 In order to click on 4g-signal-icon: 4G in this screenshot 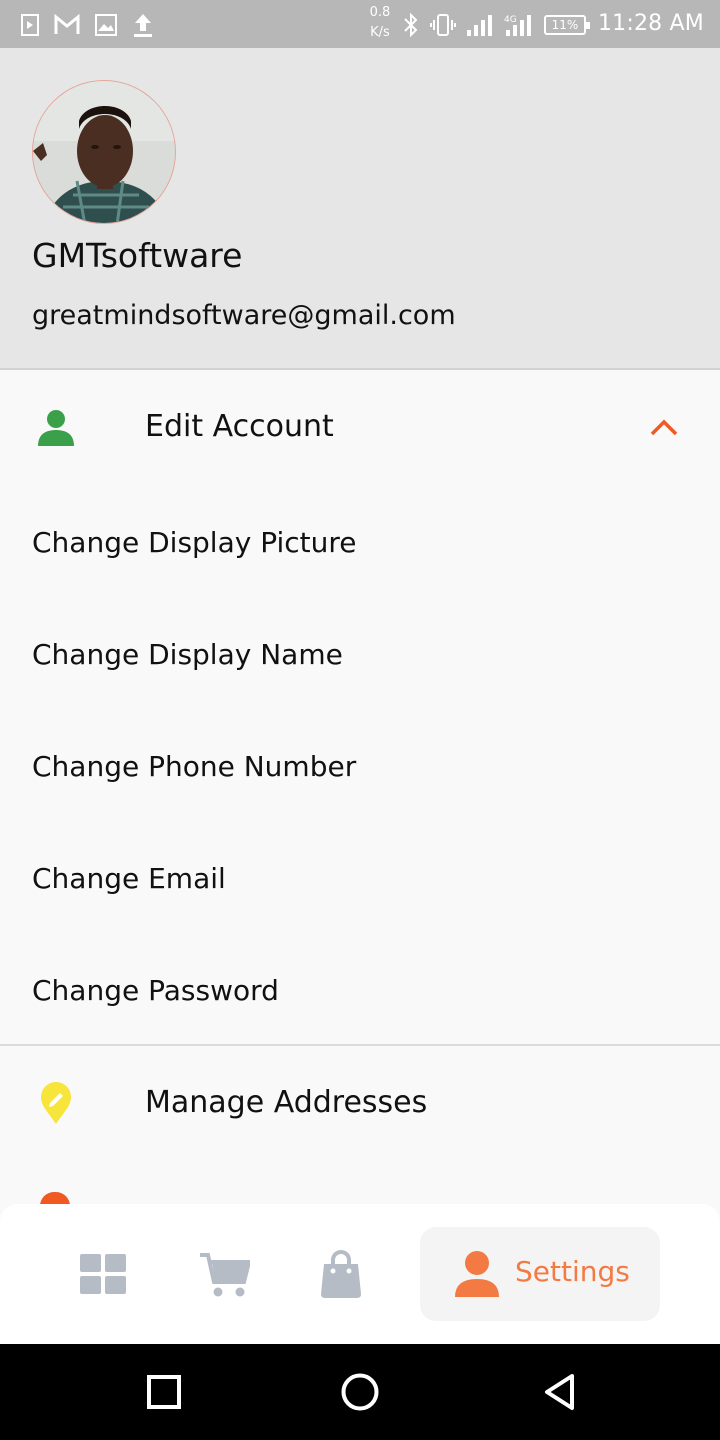, I will do `click(517, 25)`.